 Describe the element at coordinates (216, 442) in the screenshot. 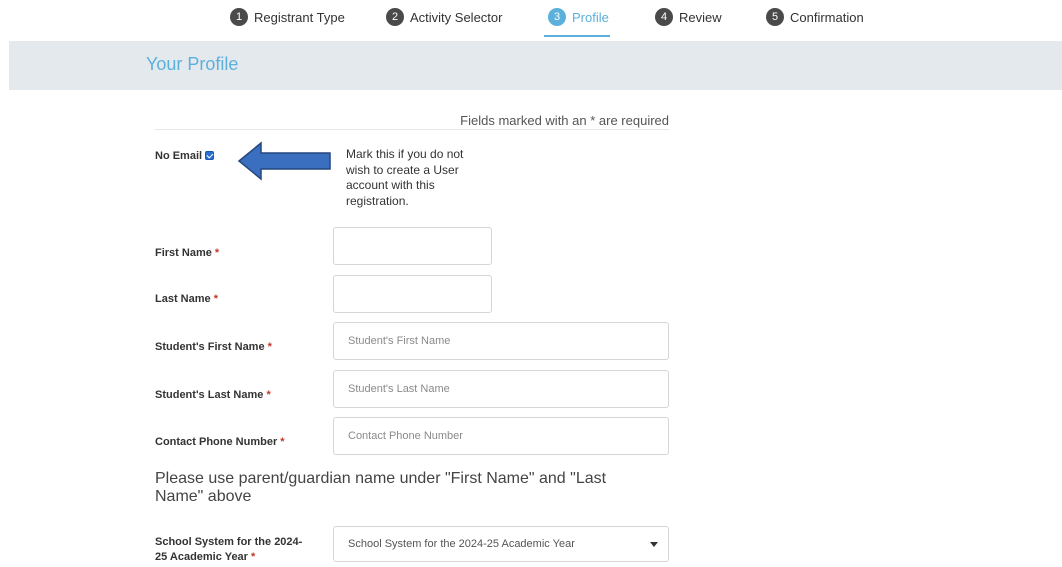

I see `contact-phone-label-text: Contact Phone Number` at that location.